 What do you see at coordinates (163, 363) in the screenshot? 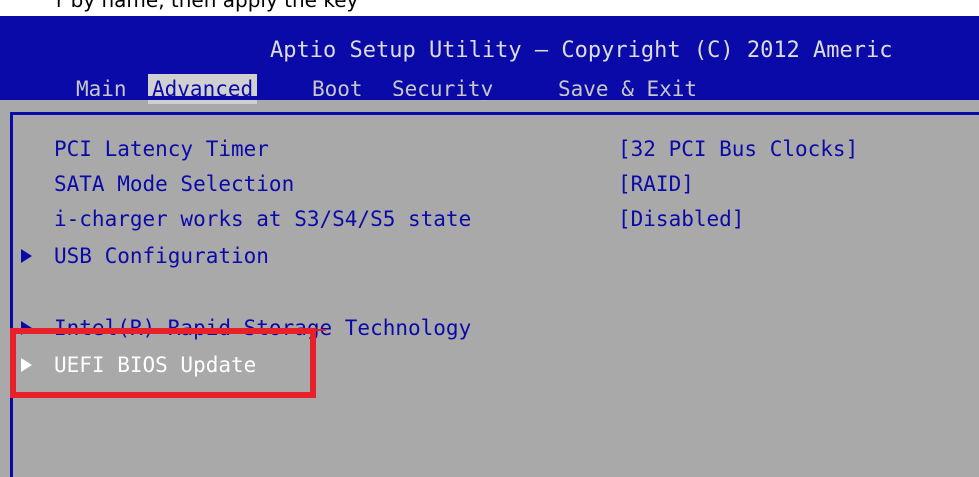
I see `annotation-highlight-box` at bounding box center [163, 363].